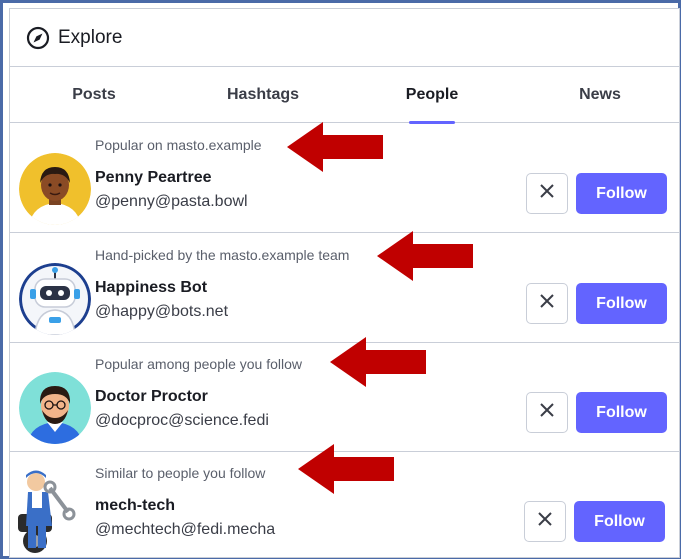 The height and width of the screenshot is (559, 681). Describe the element at coordinates (178, 145) in the screenshot. I see `suggestion-reason: Popular on masto.example` at that location.